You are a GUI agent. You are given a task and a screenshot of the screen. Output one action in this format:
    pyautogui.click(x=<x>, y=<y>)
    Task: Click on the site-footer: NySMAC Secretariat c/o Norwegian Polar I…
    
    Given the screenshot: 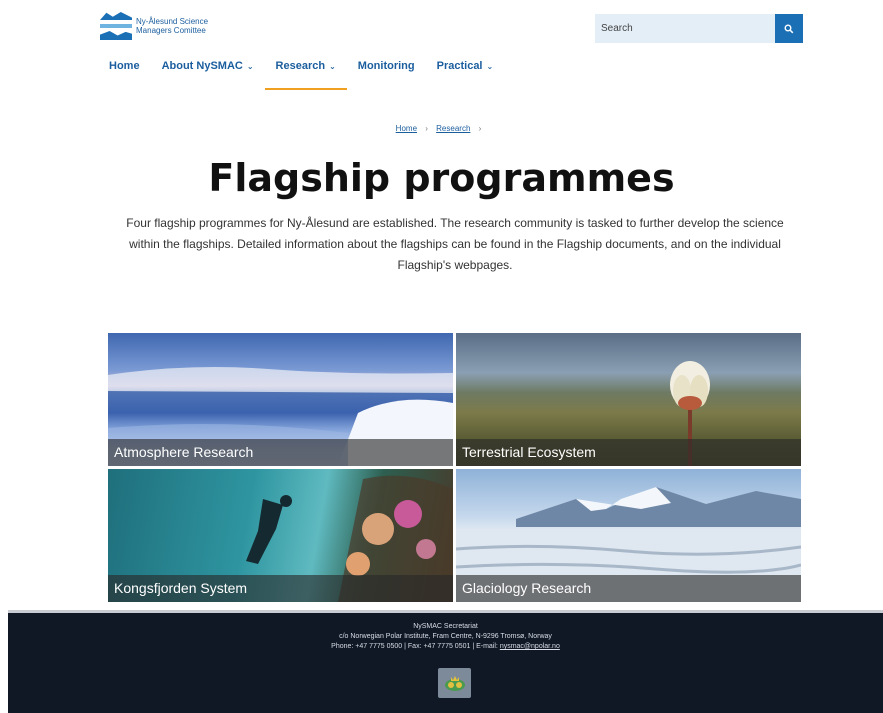 What is the action you would take?
    pyautogui.click(x=445, y=661)
    